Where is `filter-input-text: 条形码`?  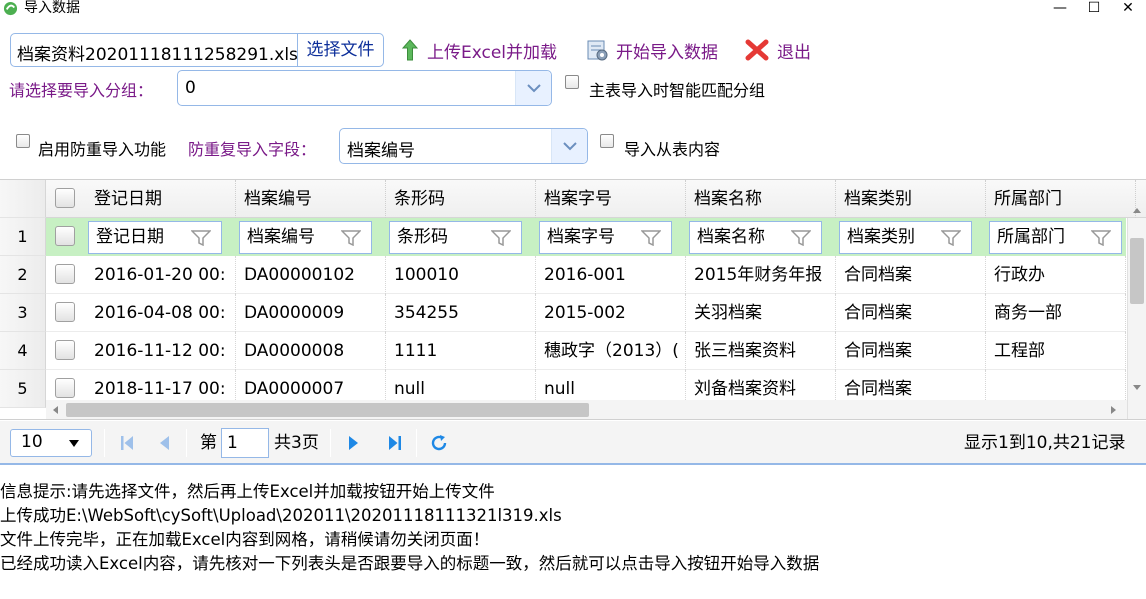 filter-input-text: 条形码 is located at coordinates (422, 237).